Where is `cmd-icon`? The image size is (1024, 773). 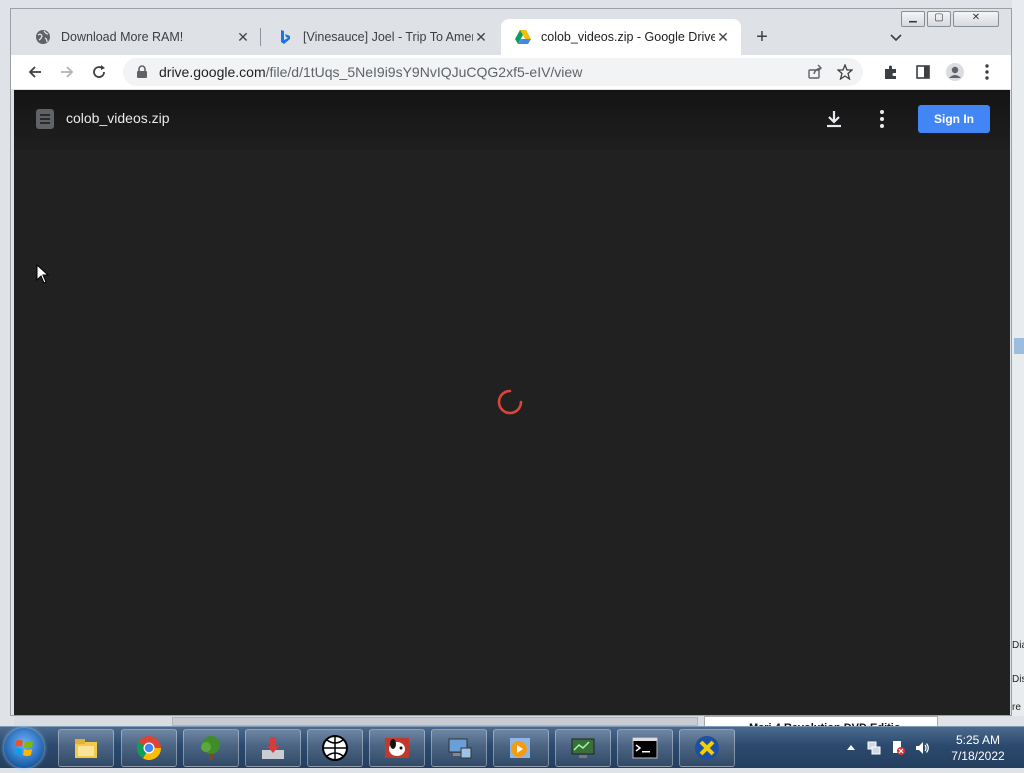 cmd-icon is located at coordinates (645, 748).